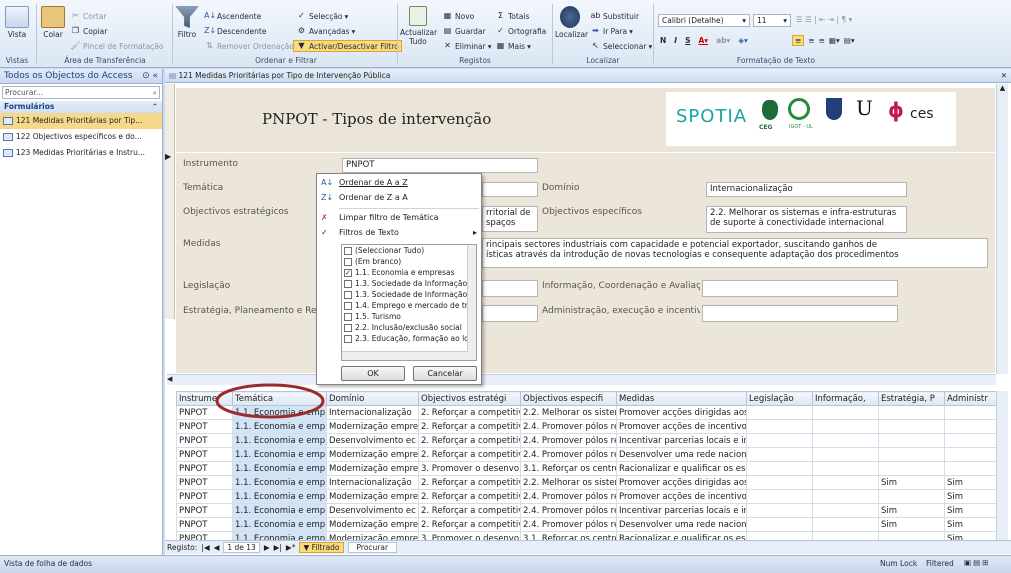  I want to click on more-button: ▦ Mais ▾, so click(513, 46).